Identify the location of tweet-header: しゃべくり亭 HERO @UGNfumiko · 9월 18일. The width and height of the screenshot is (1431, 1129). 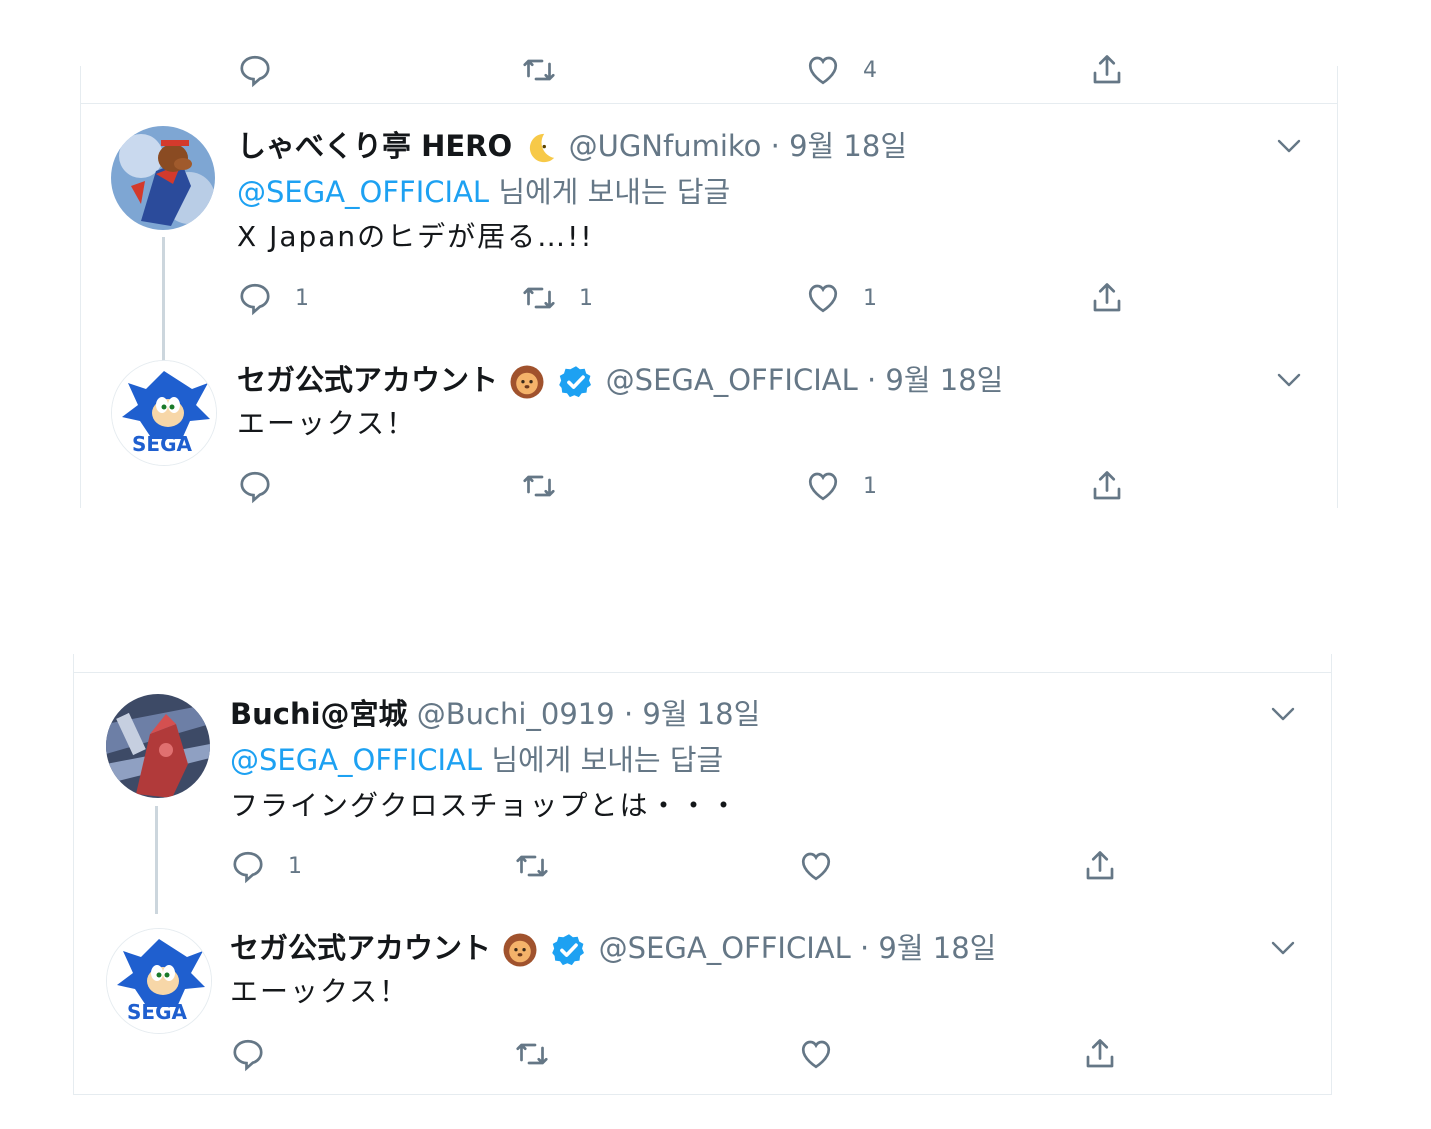
(572, 146).